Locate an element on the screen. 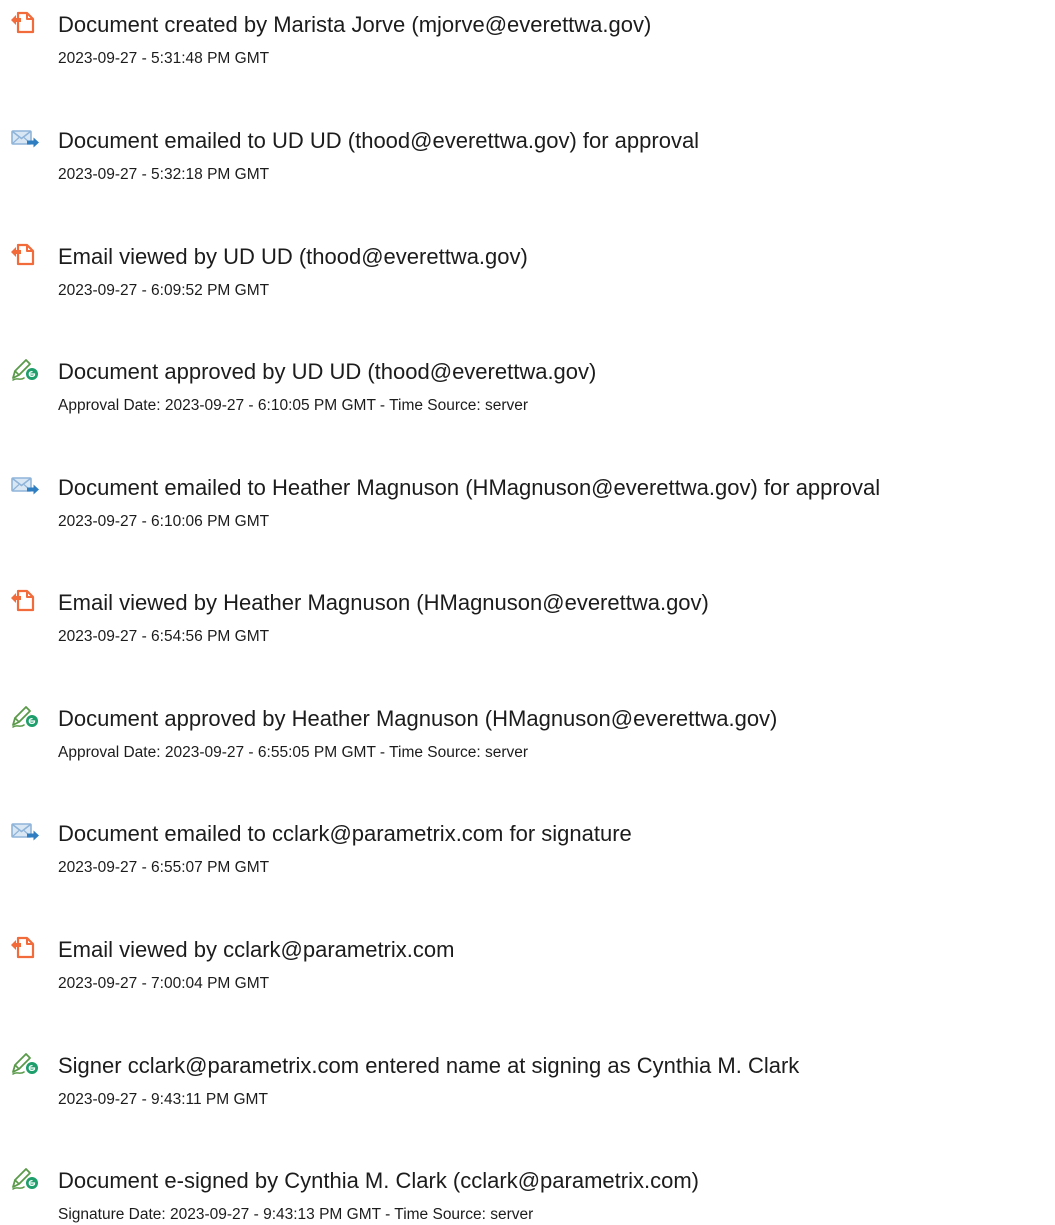  event-timestamp: 2023-09-27 - 6:54:56 PM GMT is located at coordinates (164, 636).